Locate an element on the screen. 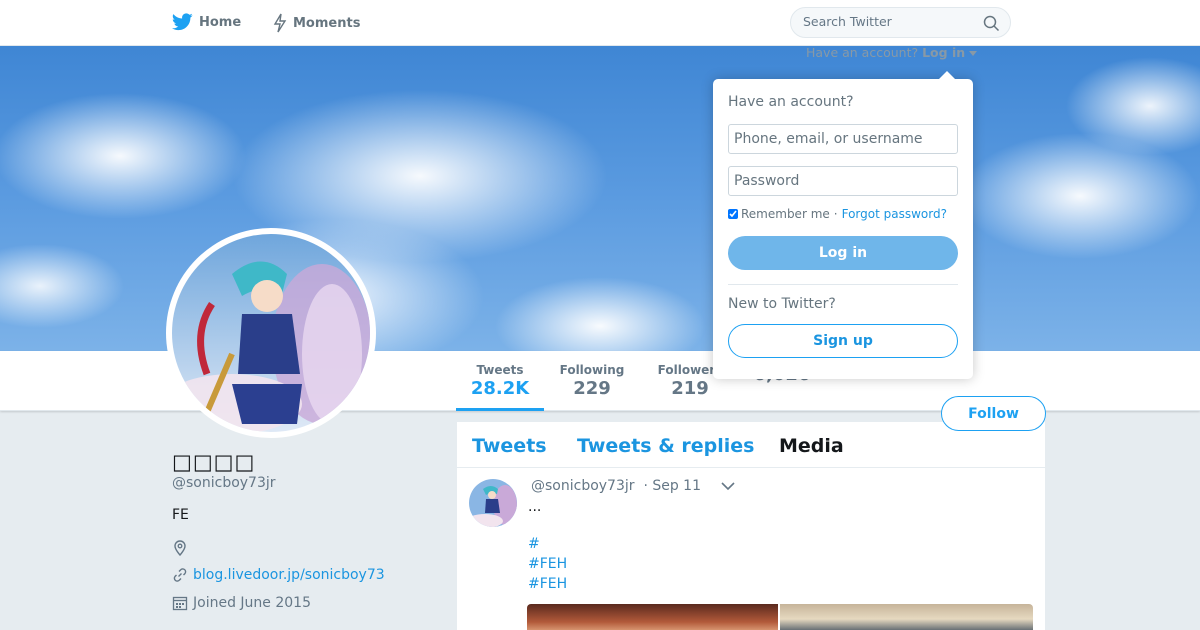 This screenshot has height=630, width=1200. password-input is located at coordinates (843, 181).